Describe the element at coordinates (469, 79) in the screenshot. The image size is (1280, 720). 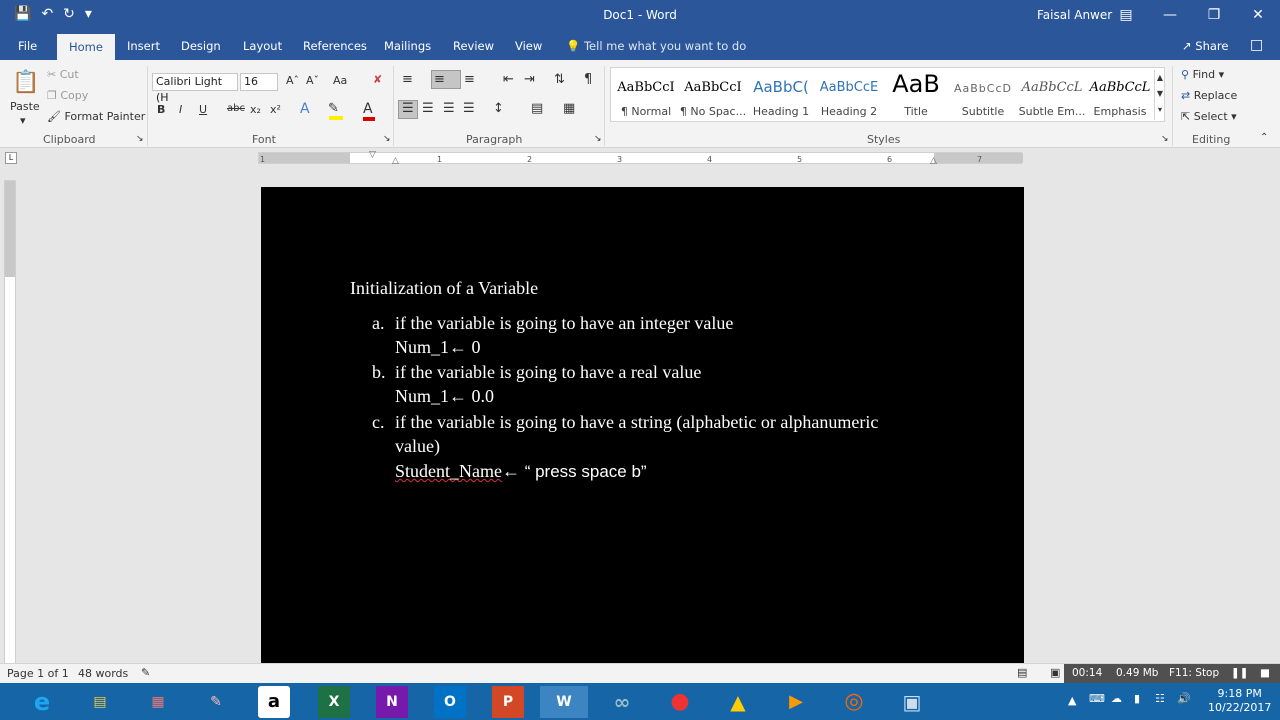
I see `multilevel-list-icon: ≡` at that location.